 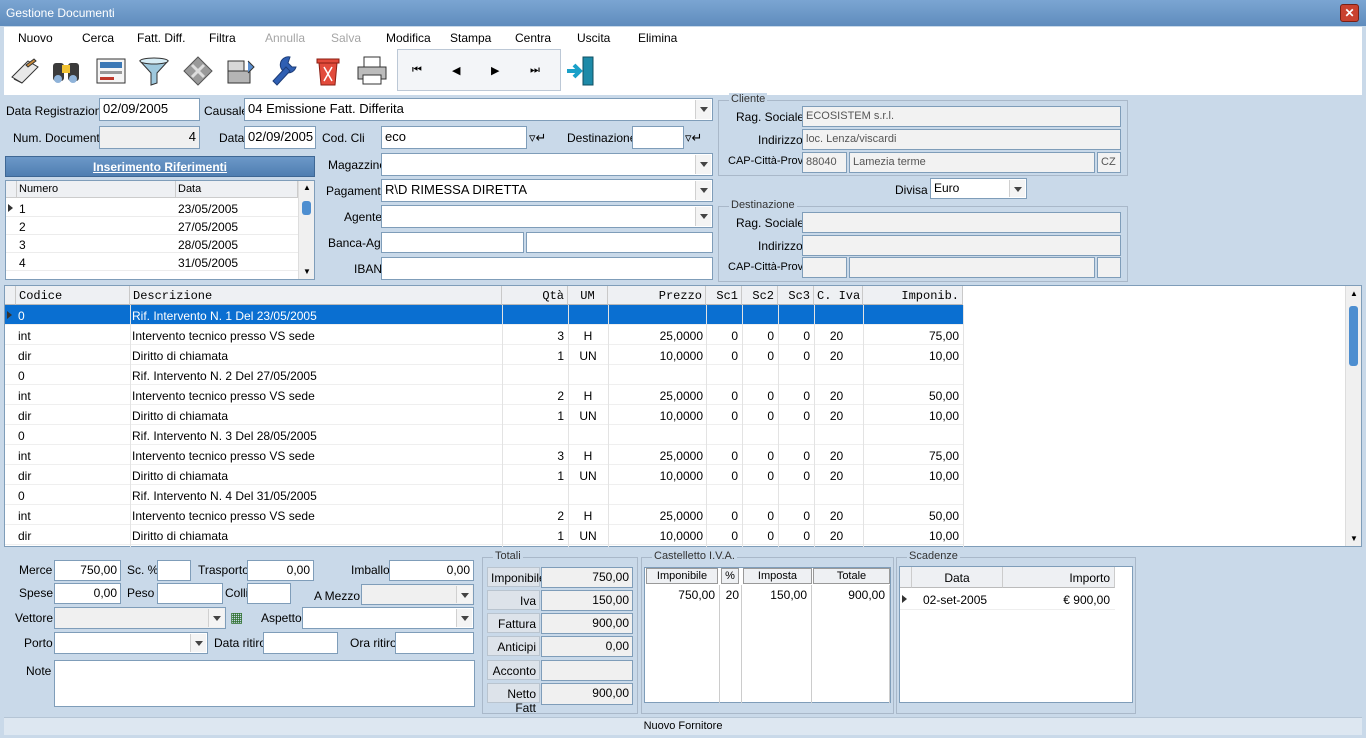 I want to click on menu-elimina: Elimina, so click(x=657, y=38).